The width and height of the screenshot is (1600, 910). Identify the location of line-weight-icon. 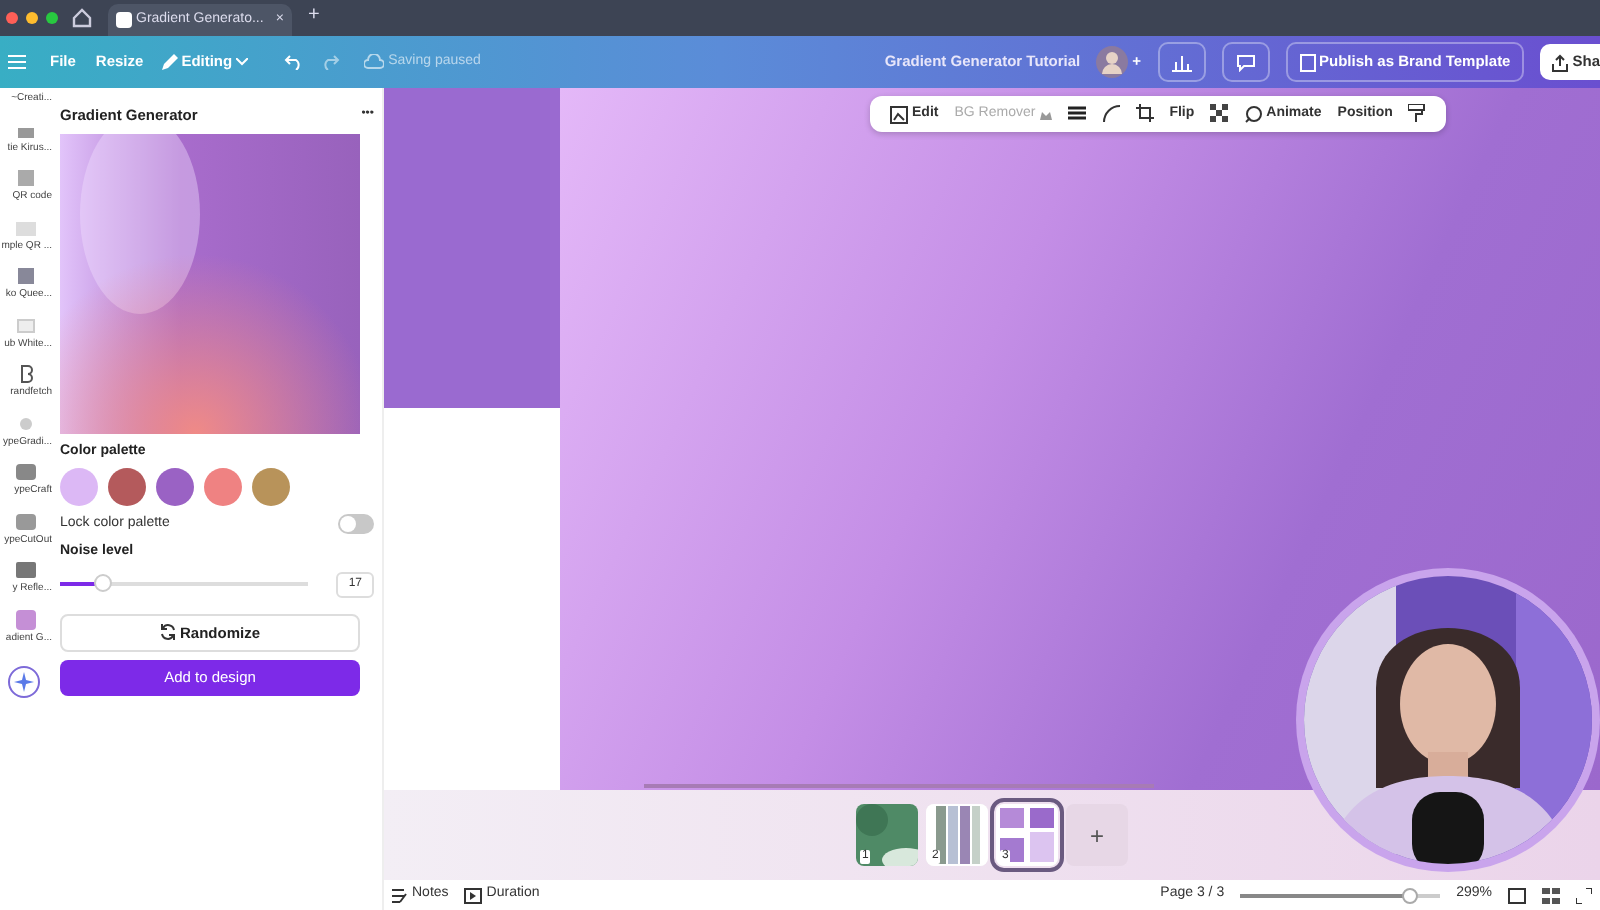
(1076, 112).